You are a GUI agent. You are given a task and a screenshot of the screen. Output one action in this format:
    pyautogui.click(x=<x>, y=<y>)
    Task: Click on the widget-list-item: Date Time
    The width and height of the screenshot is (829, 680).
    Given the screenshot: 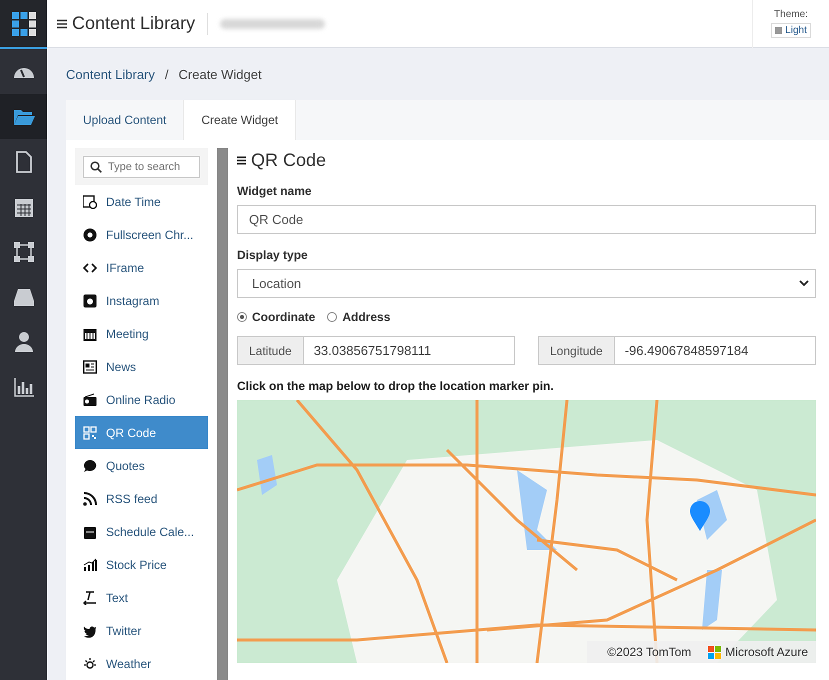 What is the action you would take?
    pyautogui.click(x=141, y=201)
    